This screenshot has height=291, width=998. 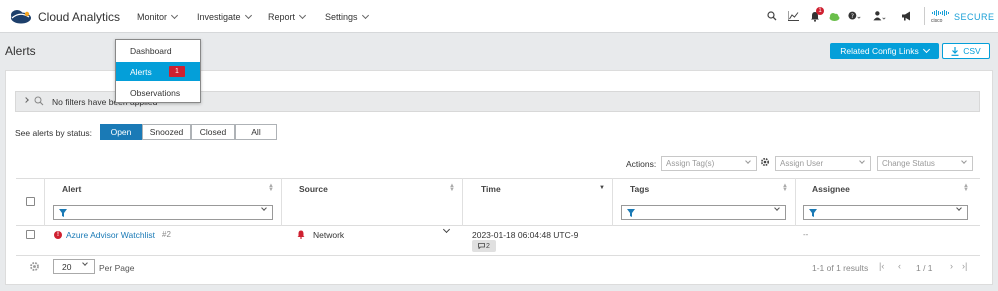 I want to click on status-snoozed-button: Snoozed, so click(x=166, y=132).